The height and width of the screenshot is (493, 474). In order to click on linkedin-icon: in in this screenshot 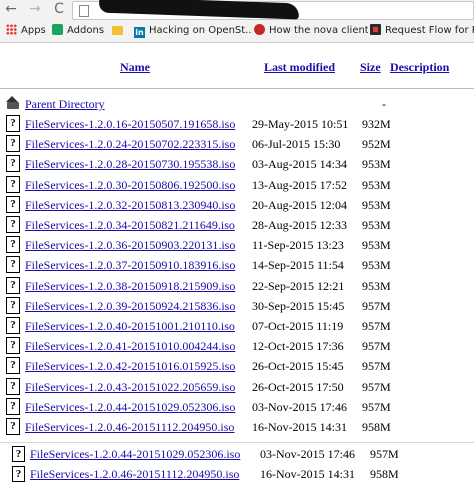, I will do `click(139, 32)`.